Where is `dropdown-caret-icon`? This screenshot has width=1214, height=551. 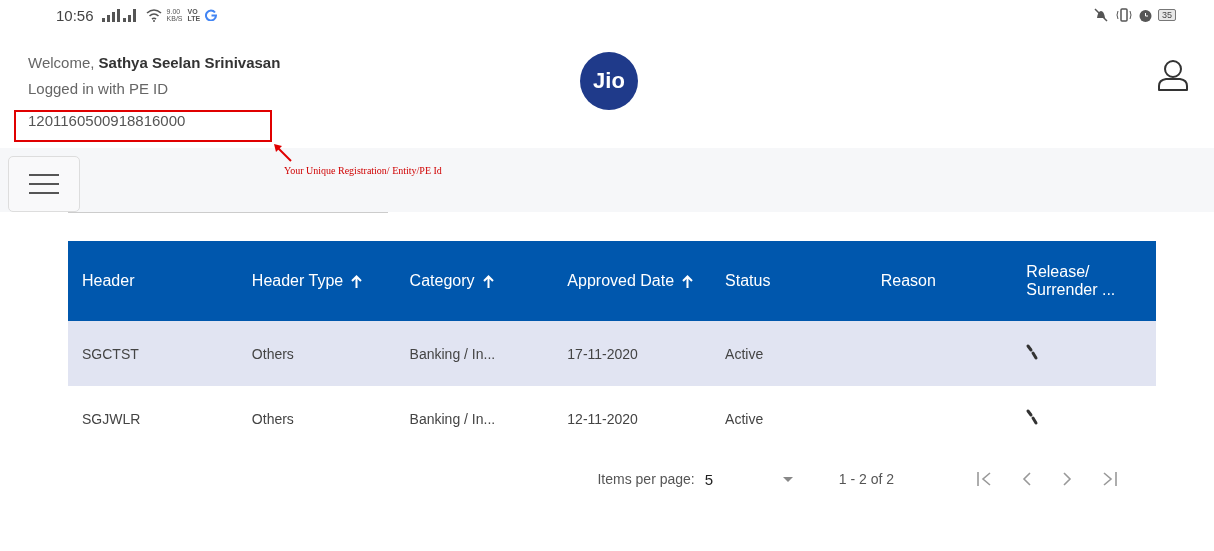
dropdown-caret-icon is located at coordinates (787, 479).